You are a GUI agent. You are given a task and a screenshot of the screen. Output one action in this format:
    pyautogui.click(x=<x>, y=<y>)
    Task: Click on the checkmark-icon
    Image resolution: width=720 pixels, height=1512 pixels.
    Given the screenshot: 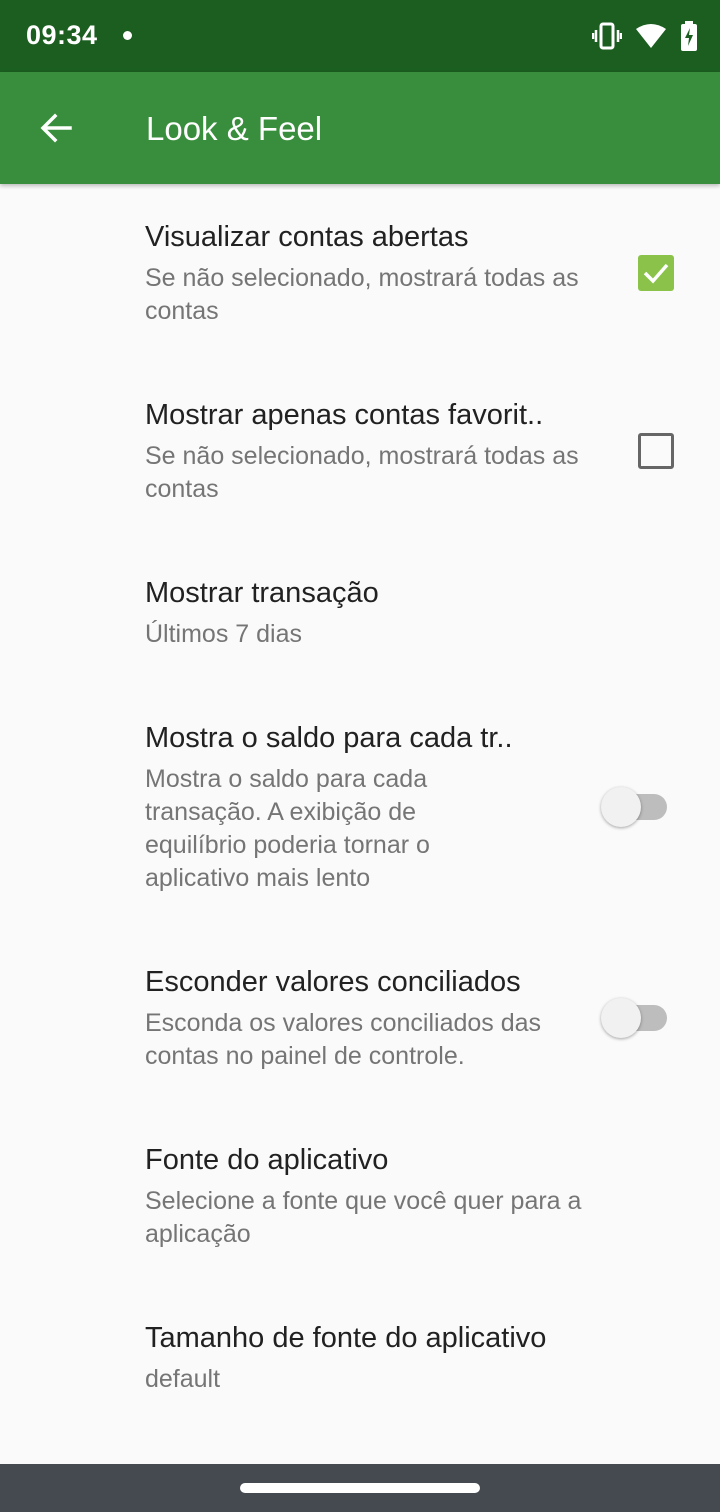 What is the action you would take?
    pyautogui.click(x=656, y=273)
    